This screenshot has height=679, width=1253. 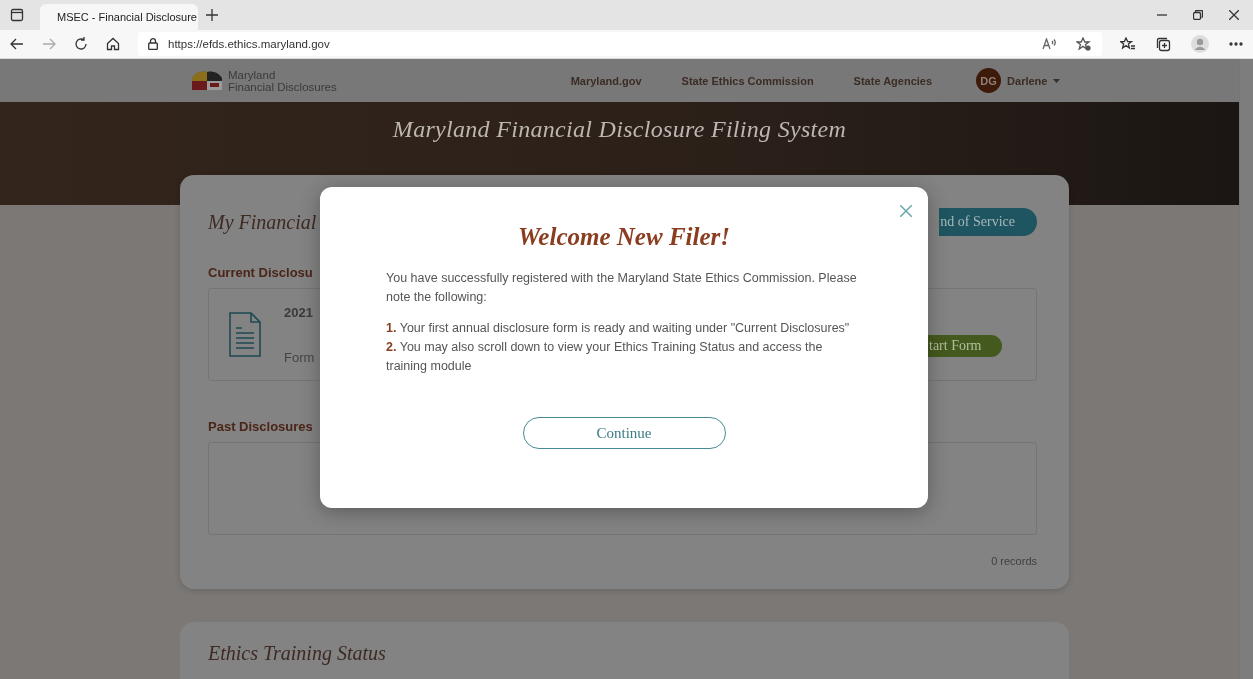 I want to click on dialog-title: Welcome New Filer!, so click(x=624, y=237).